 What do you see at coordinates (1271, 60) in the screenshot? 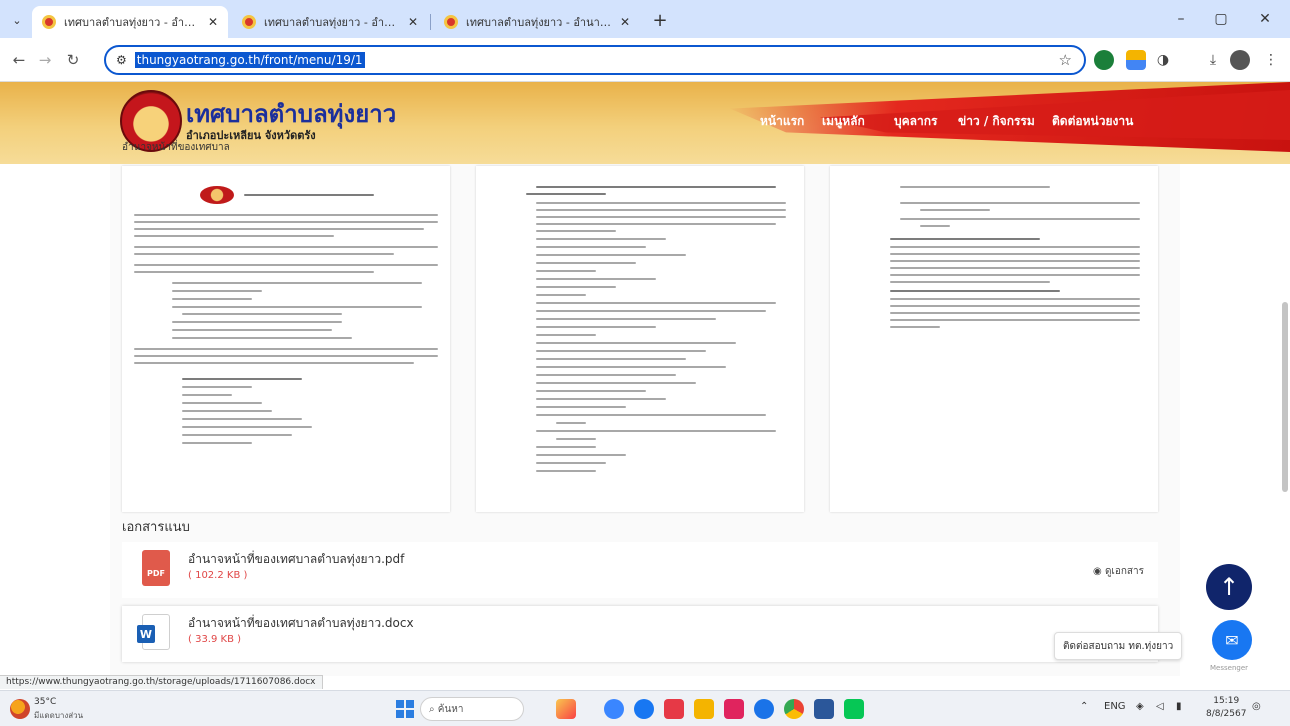
I see `browser-menu-icon: ⋮` at bounding box center [1271, 60].